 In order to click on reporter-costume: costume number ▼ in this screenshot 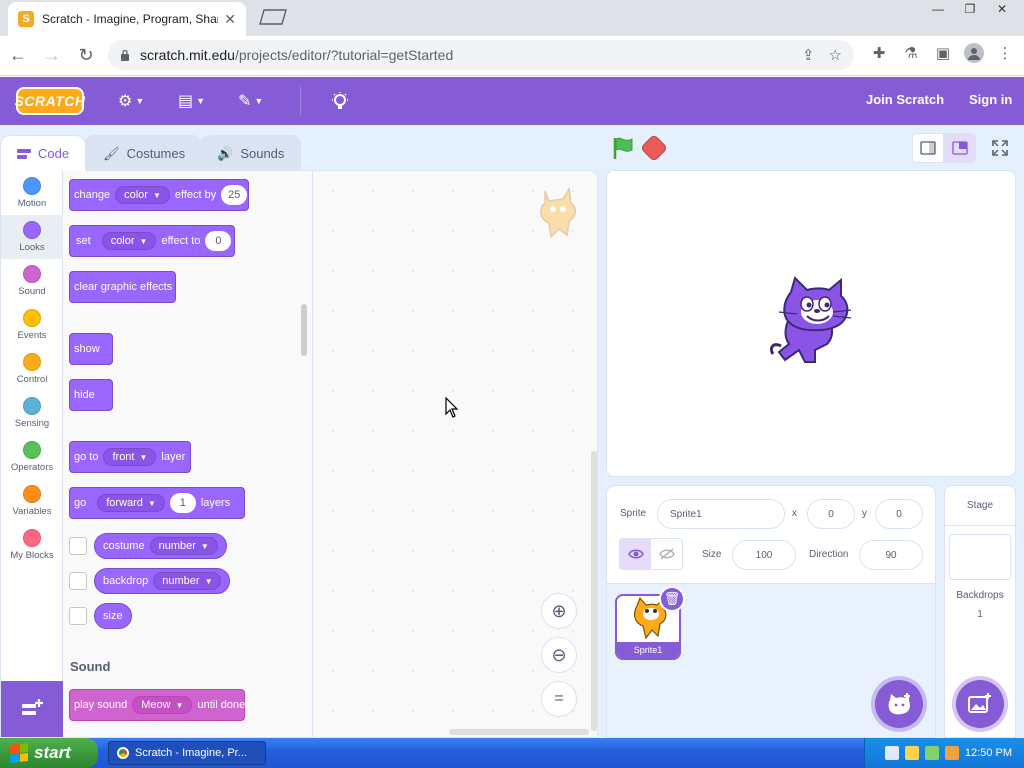, I will do `click(160, 546)`.